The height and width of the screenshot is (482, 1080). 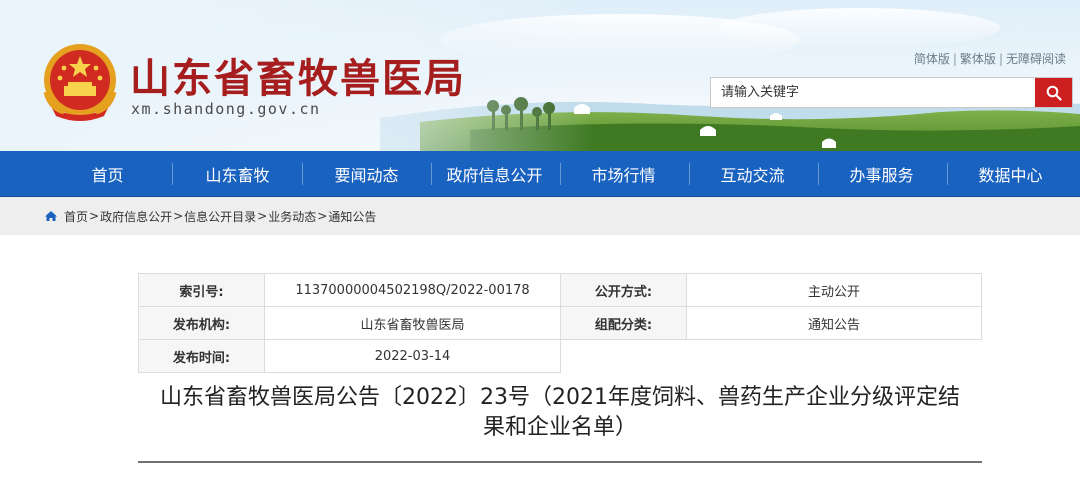 What do you see at coordinates (201, 290) in the screenshot?
I see `index-number-label: 索引号:` at bounding box center [201, 290].